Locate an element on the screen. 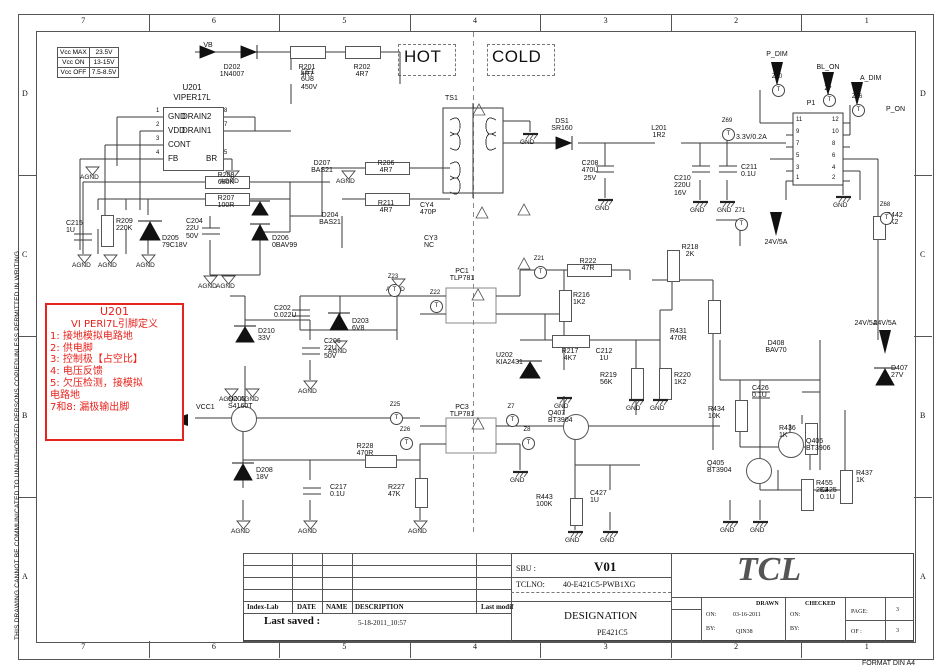 This screenshot has width=950, height=672. res-r437: R437 1K is located at coordinates (864, 477).